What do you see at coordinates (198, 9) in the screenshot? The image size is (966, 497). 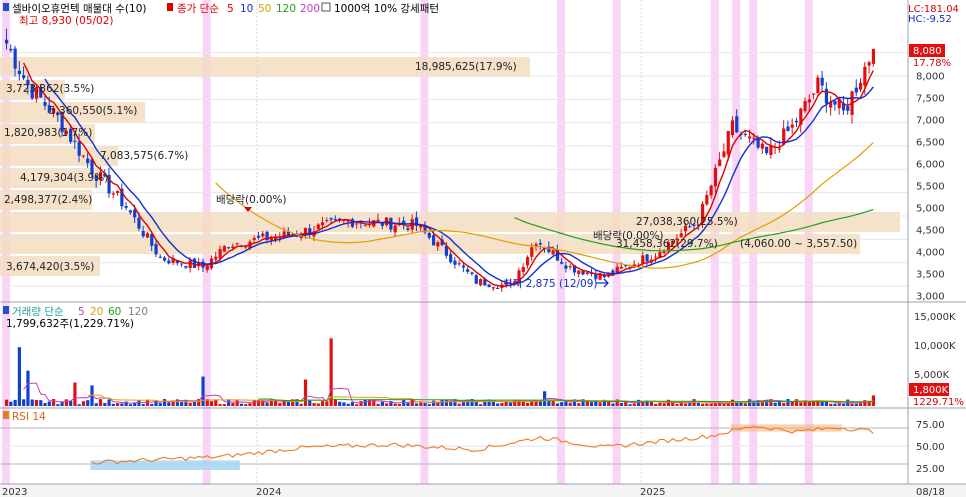 I see `ma-label: 종가 단순` at bounding box center [198, 9].